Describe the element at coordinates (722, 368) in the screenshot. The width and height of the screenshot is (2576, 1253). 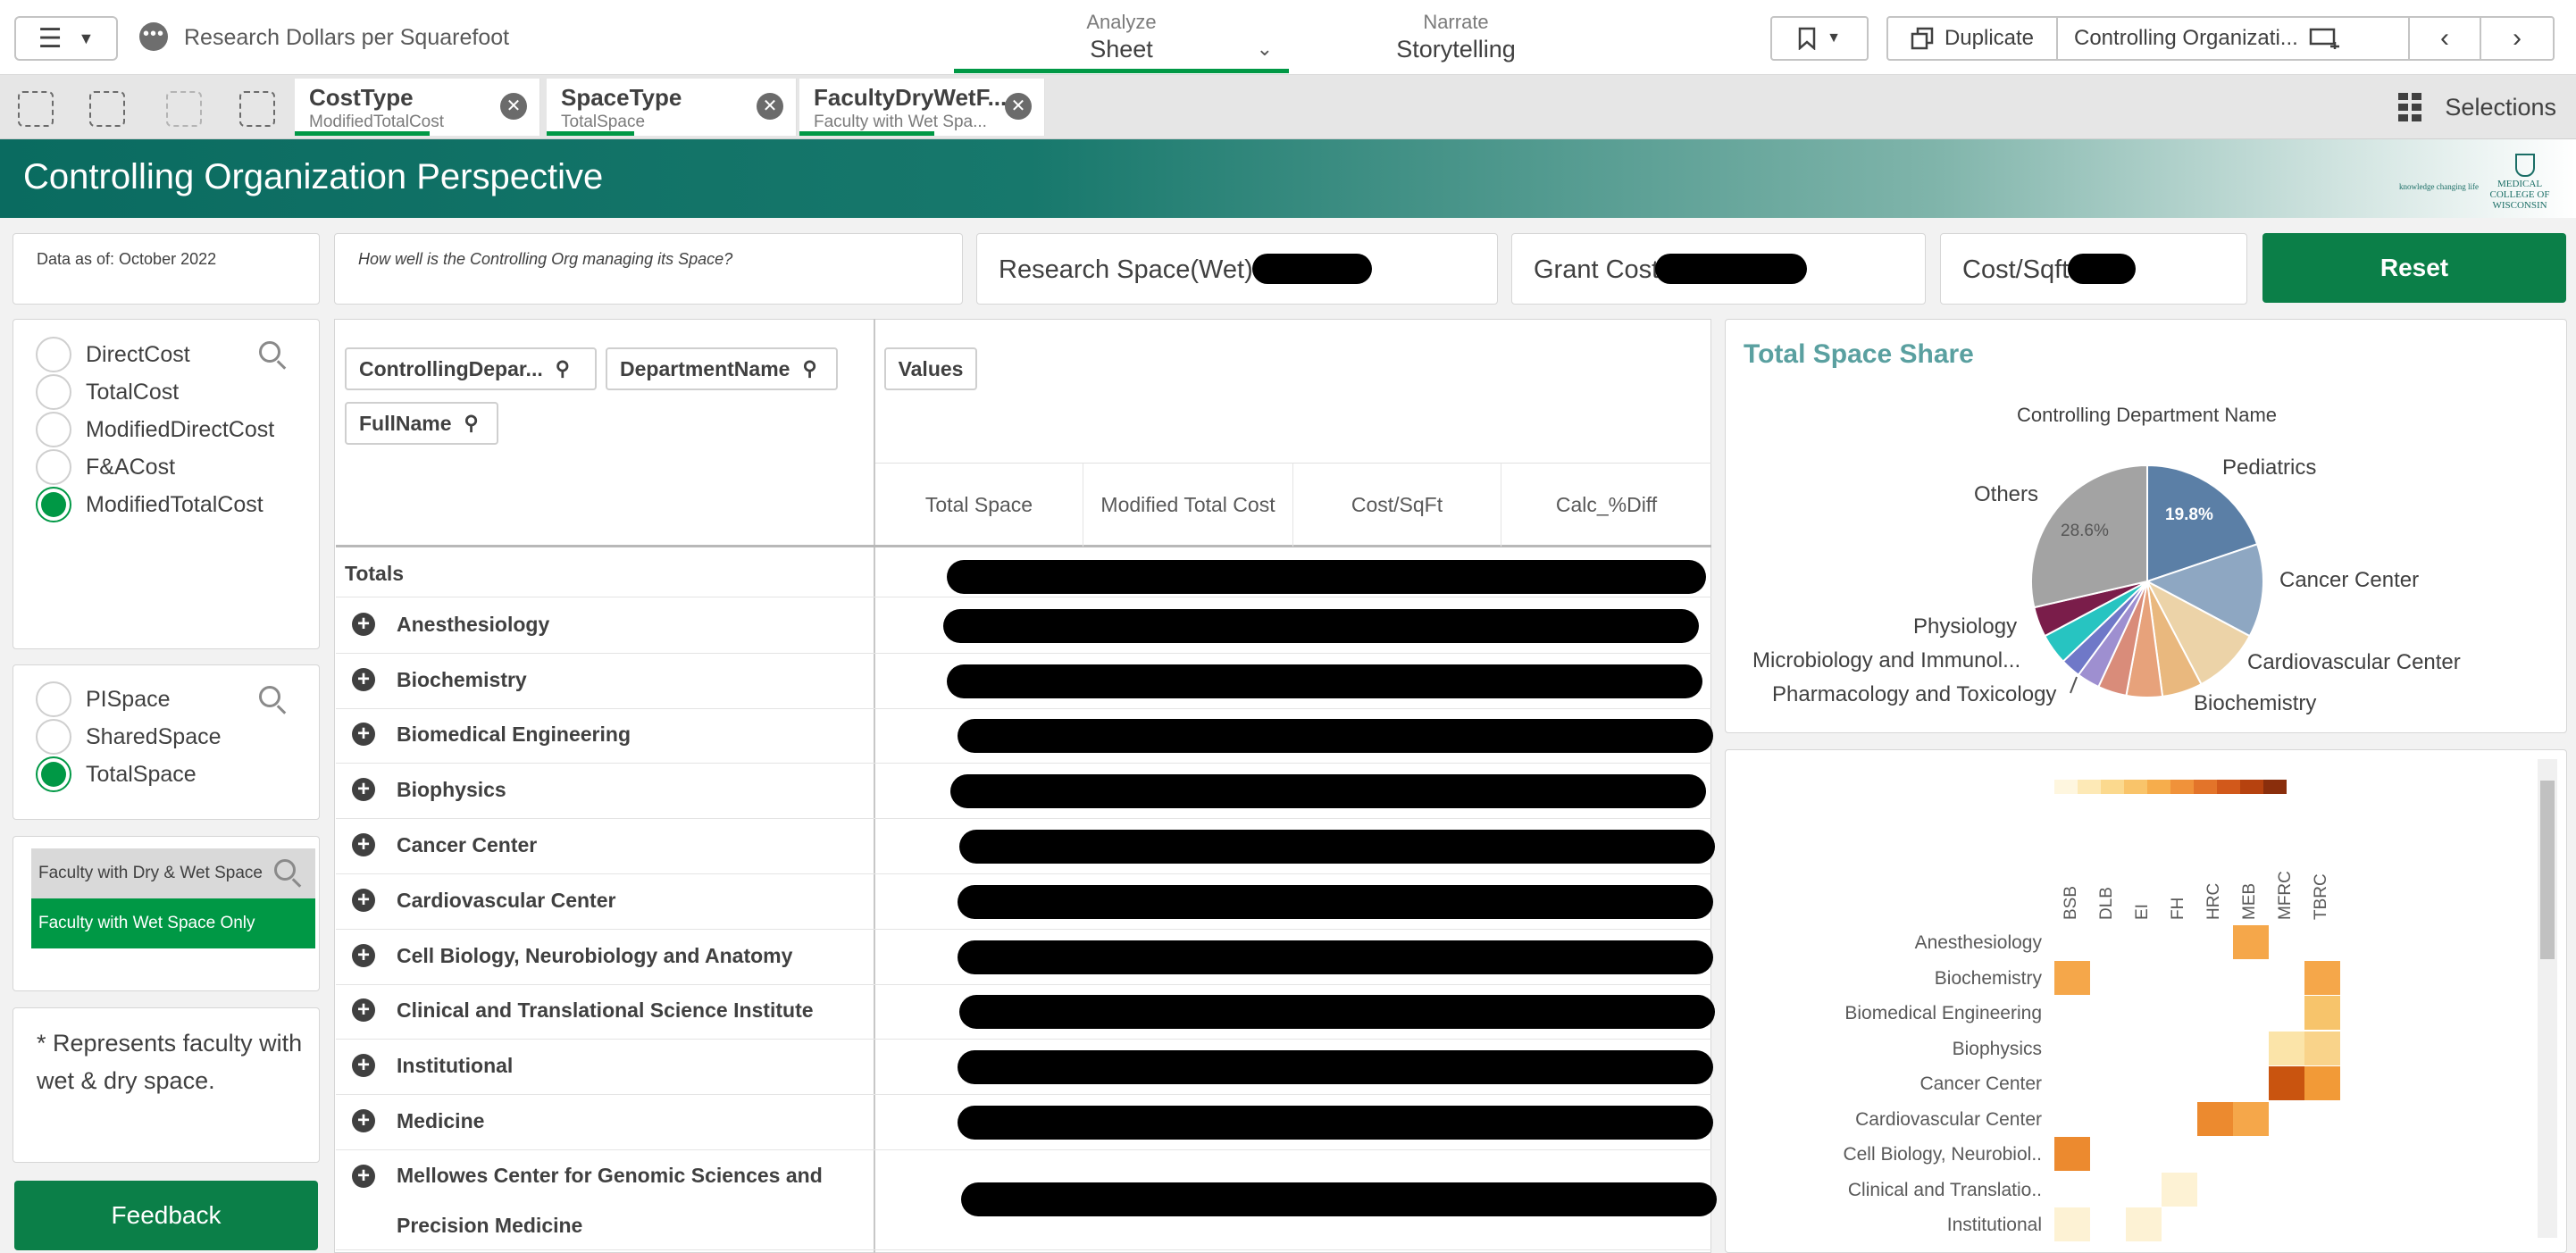
I see `dimension-department-name: DepartmentName ⚲` at that location.